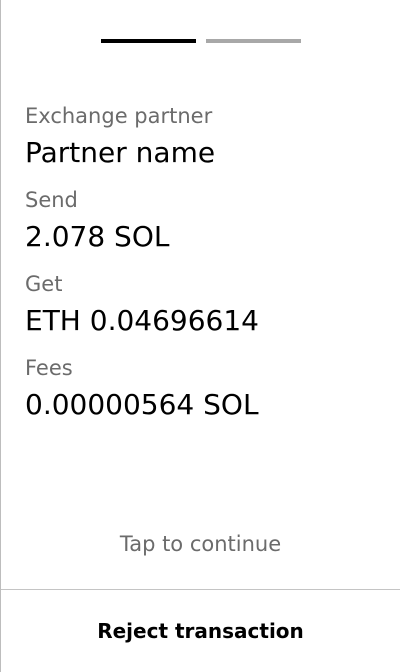 The height and width of the screenshot is (672, 400). What do you see at coordinates (142, 320) in the screenshot?
I see `get-amount-value: ETH 0.04696614` at bounding box center [142, 320].